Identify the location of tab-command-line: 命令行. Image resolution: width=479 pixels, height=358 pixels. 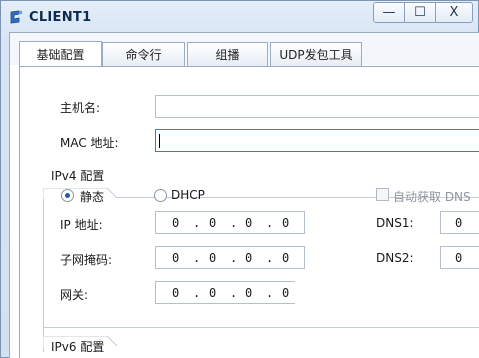
(143, 54).